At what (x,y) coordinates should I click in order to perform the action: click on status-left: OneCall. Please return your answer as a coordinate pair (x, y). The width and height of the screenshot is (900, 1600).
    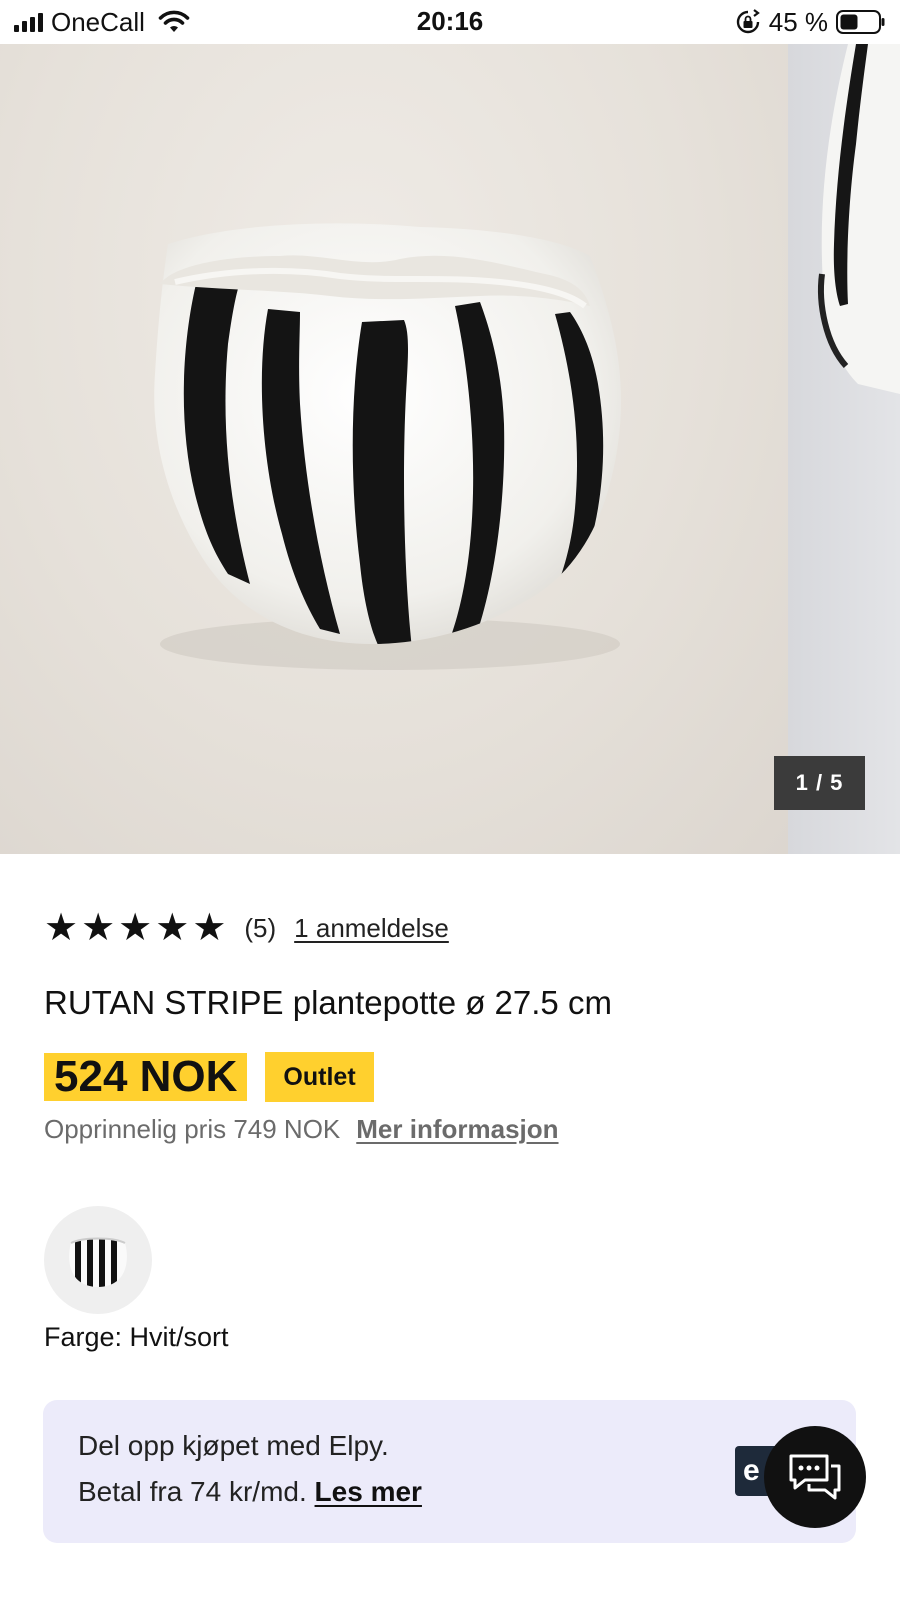
    Looking at the image, I should click on (102, 22).